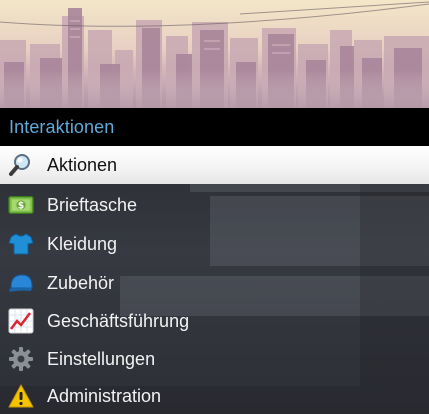 The image size is (429, 414). What do you see at coordinates (101, 359) in the screenshot?
I see `menu-item-label: Einstellungen` at bounding box center [101, 359].